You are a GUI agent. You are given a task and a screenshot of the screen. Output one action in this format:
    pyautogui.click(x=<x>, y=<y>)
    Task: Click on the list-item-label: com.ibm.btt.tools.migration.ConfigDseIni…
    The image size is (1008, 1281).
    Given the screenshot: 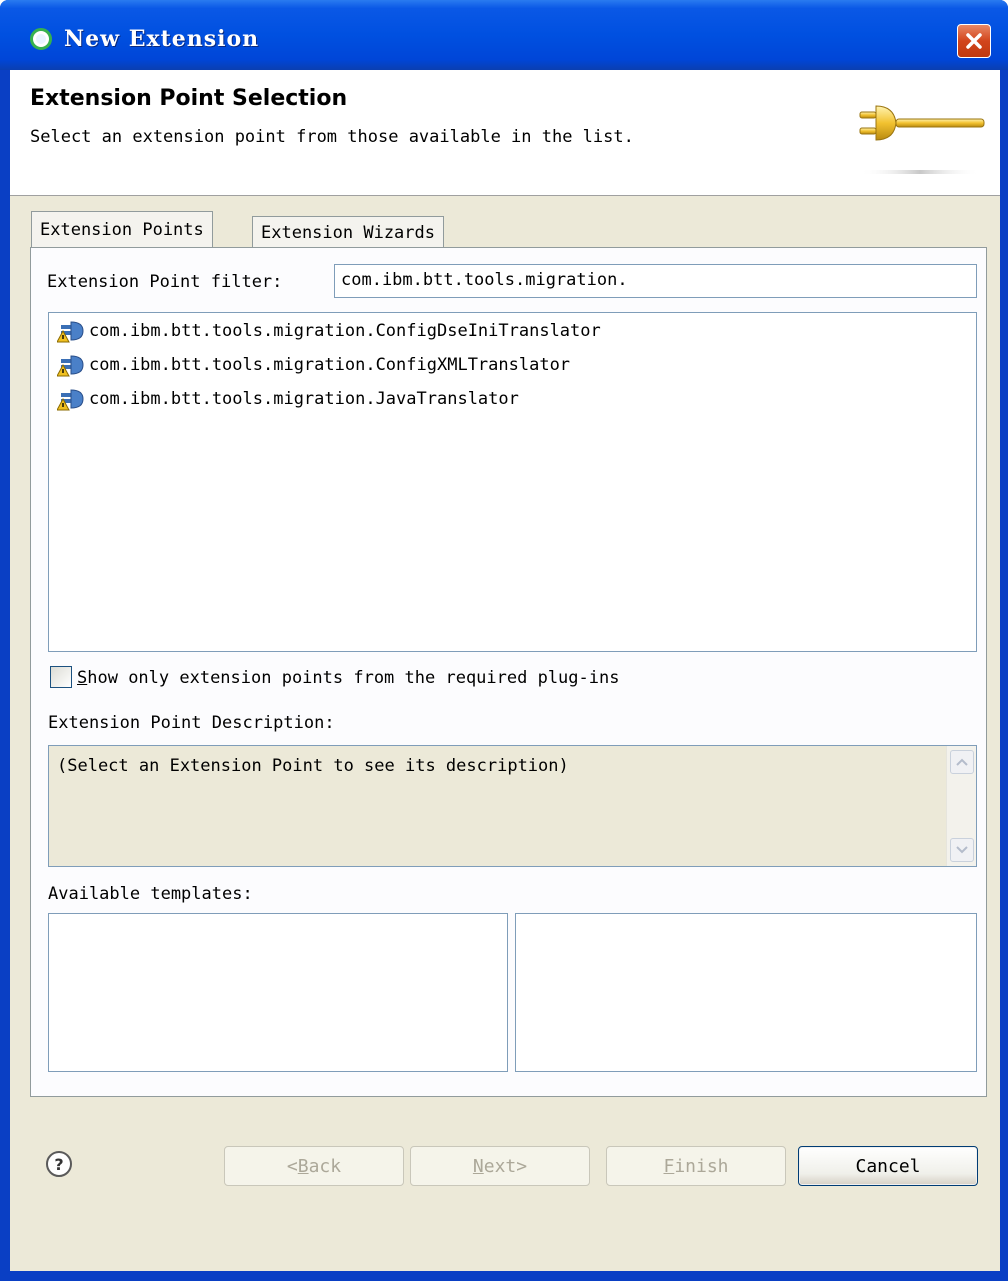 What is the action you would take?
    pyautogui.click(x=345, y=331)
    